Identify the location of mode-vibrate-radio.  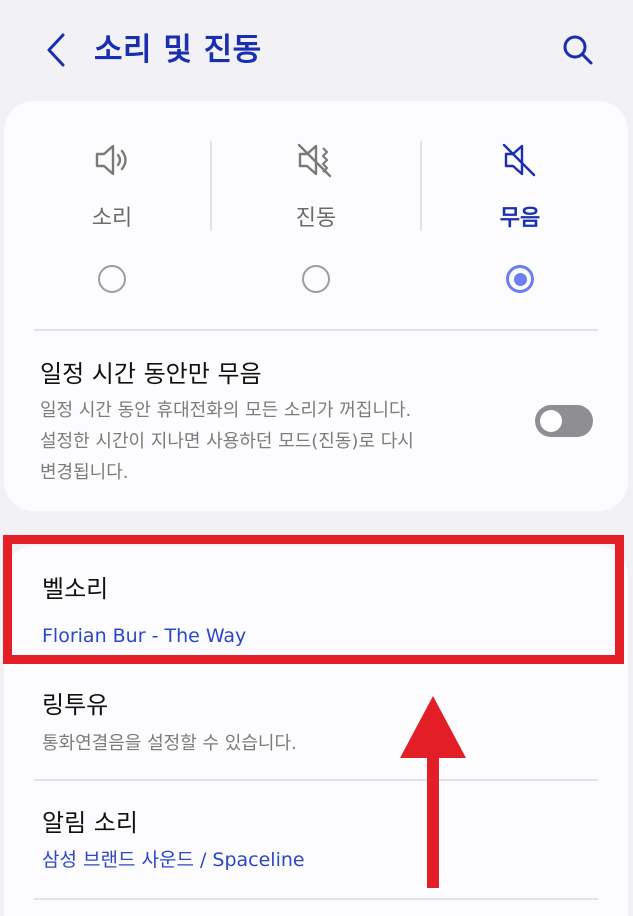
(316, 279).